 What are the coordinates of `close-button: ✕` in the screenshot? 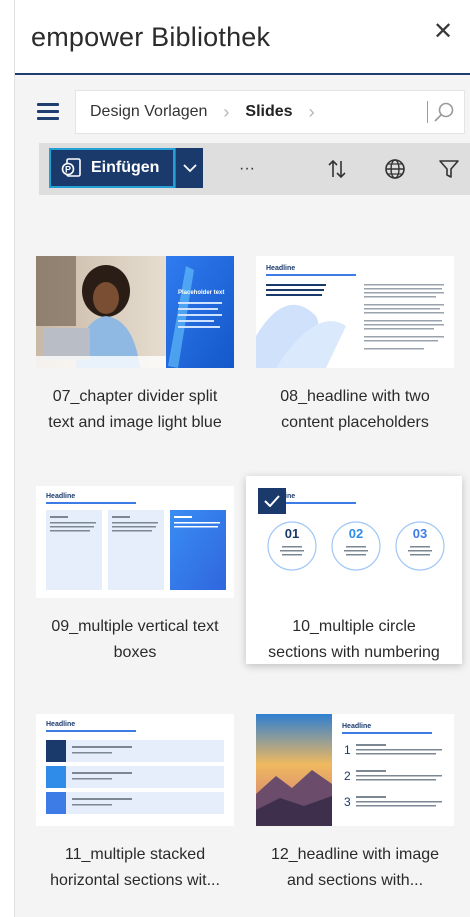 It's located at (443, 32).